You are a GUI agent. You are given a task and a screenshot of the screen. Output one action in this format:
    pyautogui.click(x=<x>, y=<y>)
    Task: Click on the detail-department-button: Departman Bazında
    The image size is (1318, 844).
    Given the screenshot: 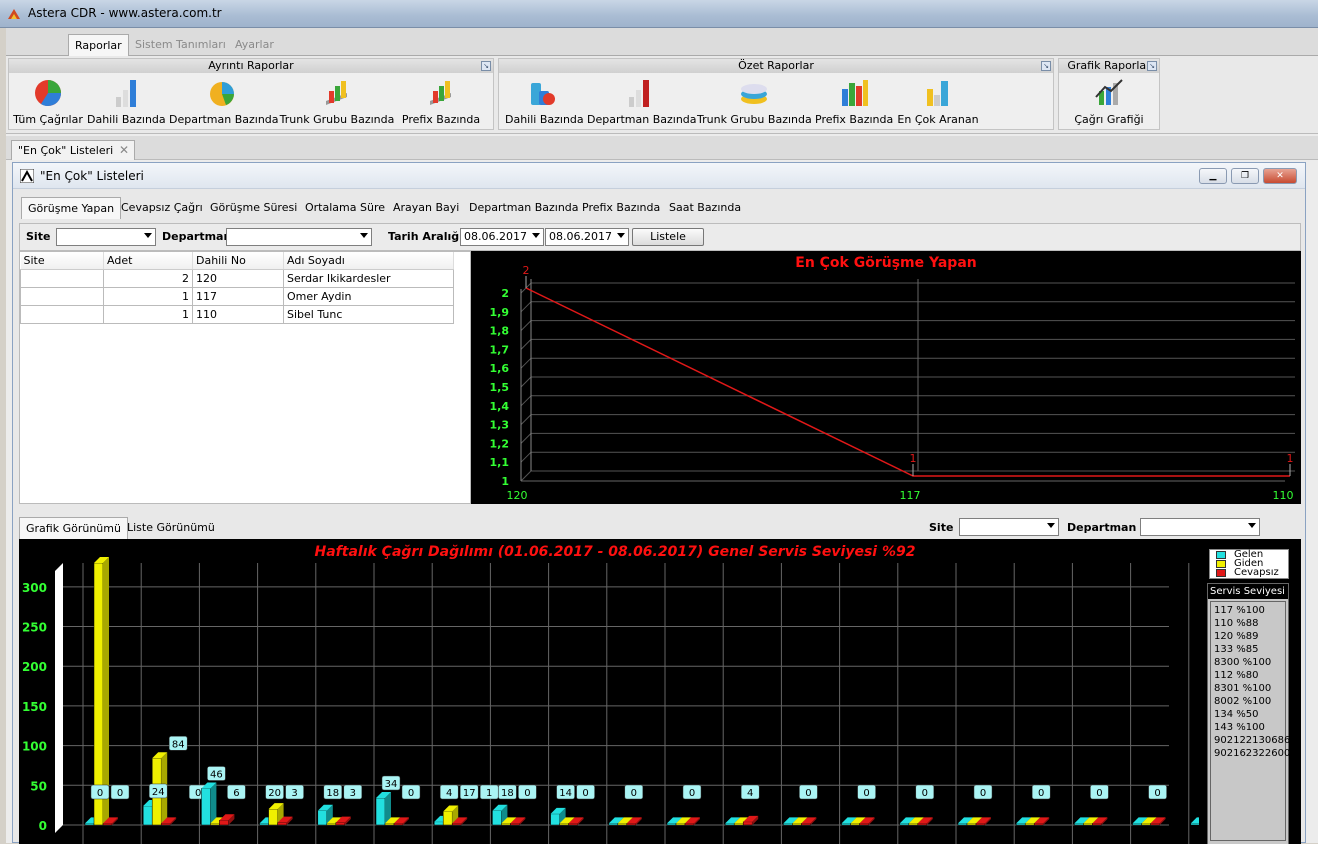 What is the action you would take?
    pyautogui.click(x=224, y=102)
    